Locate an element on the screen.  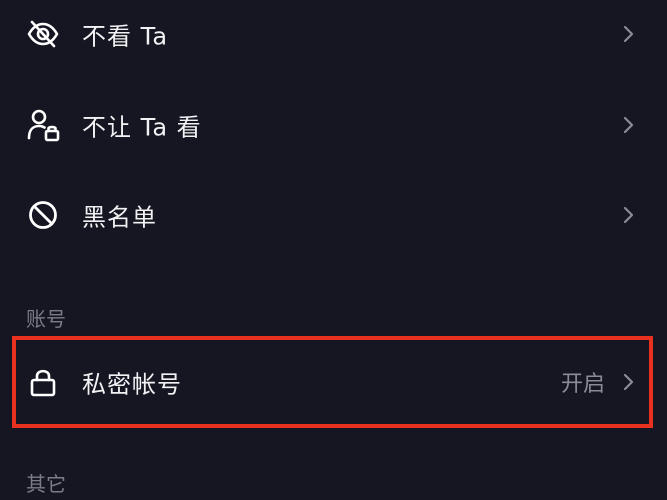
settings-item-private-account: 私密帐号 开启 is located at coordinates (333, 382).